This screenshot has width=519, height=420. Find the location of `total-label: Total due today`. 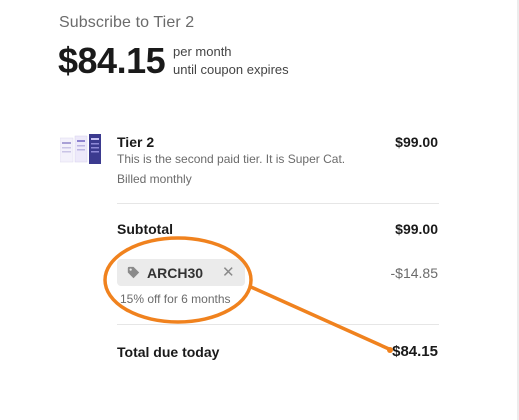

total-label: Total due today is located at coordinates (168, 352).